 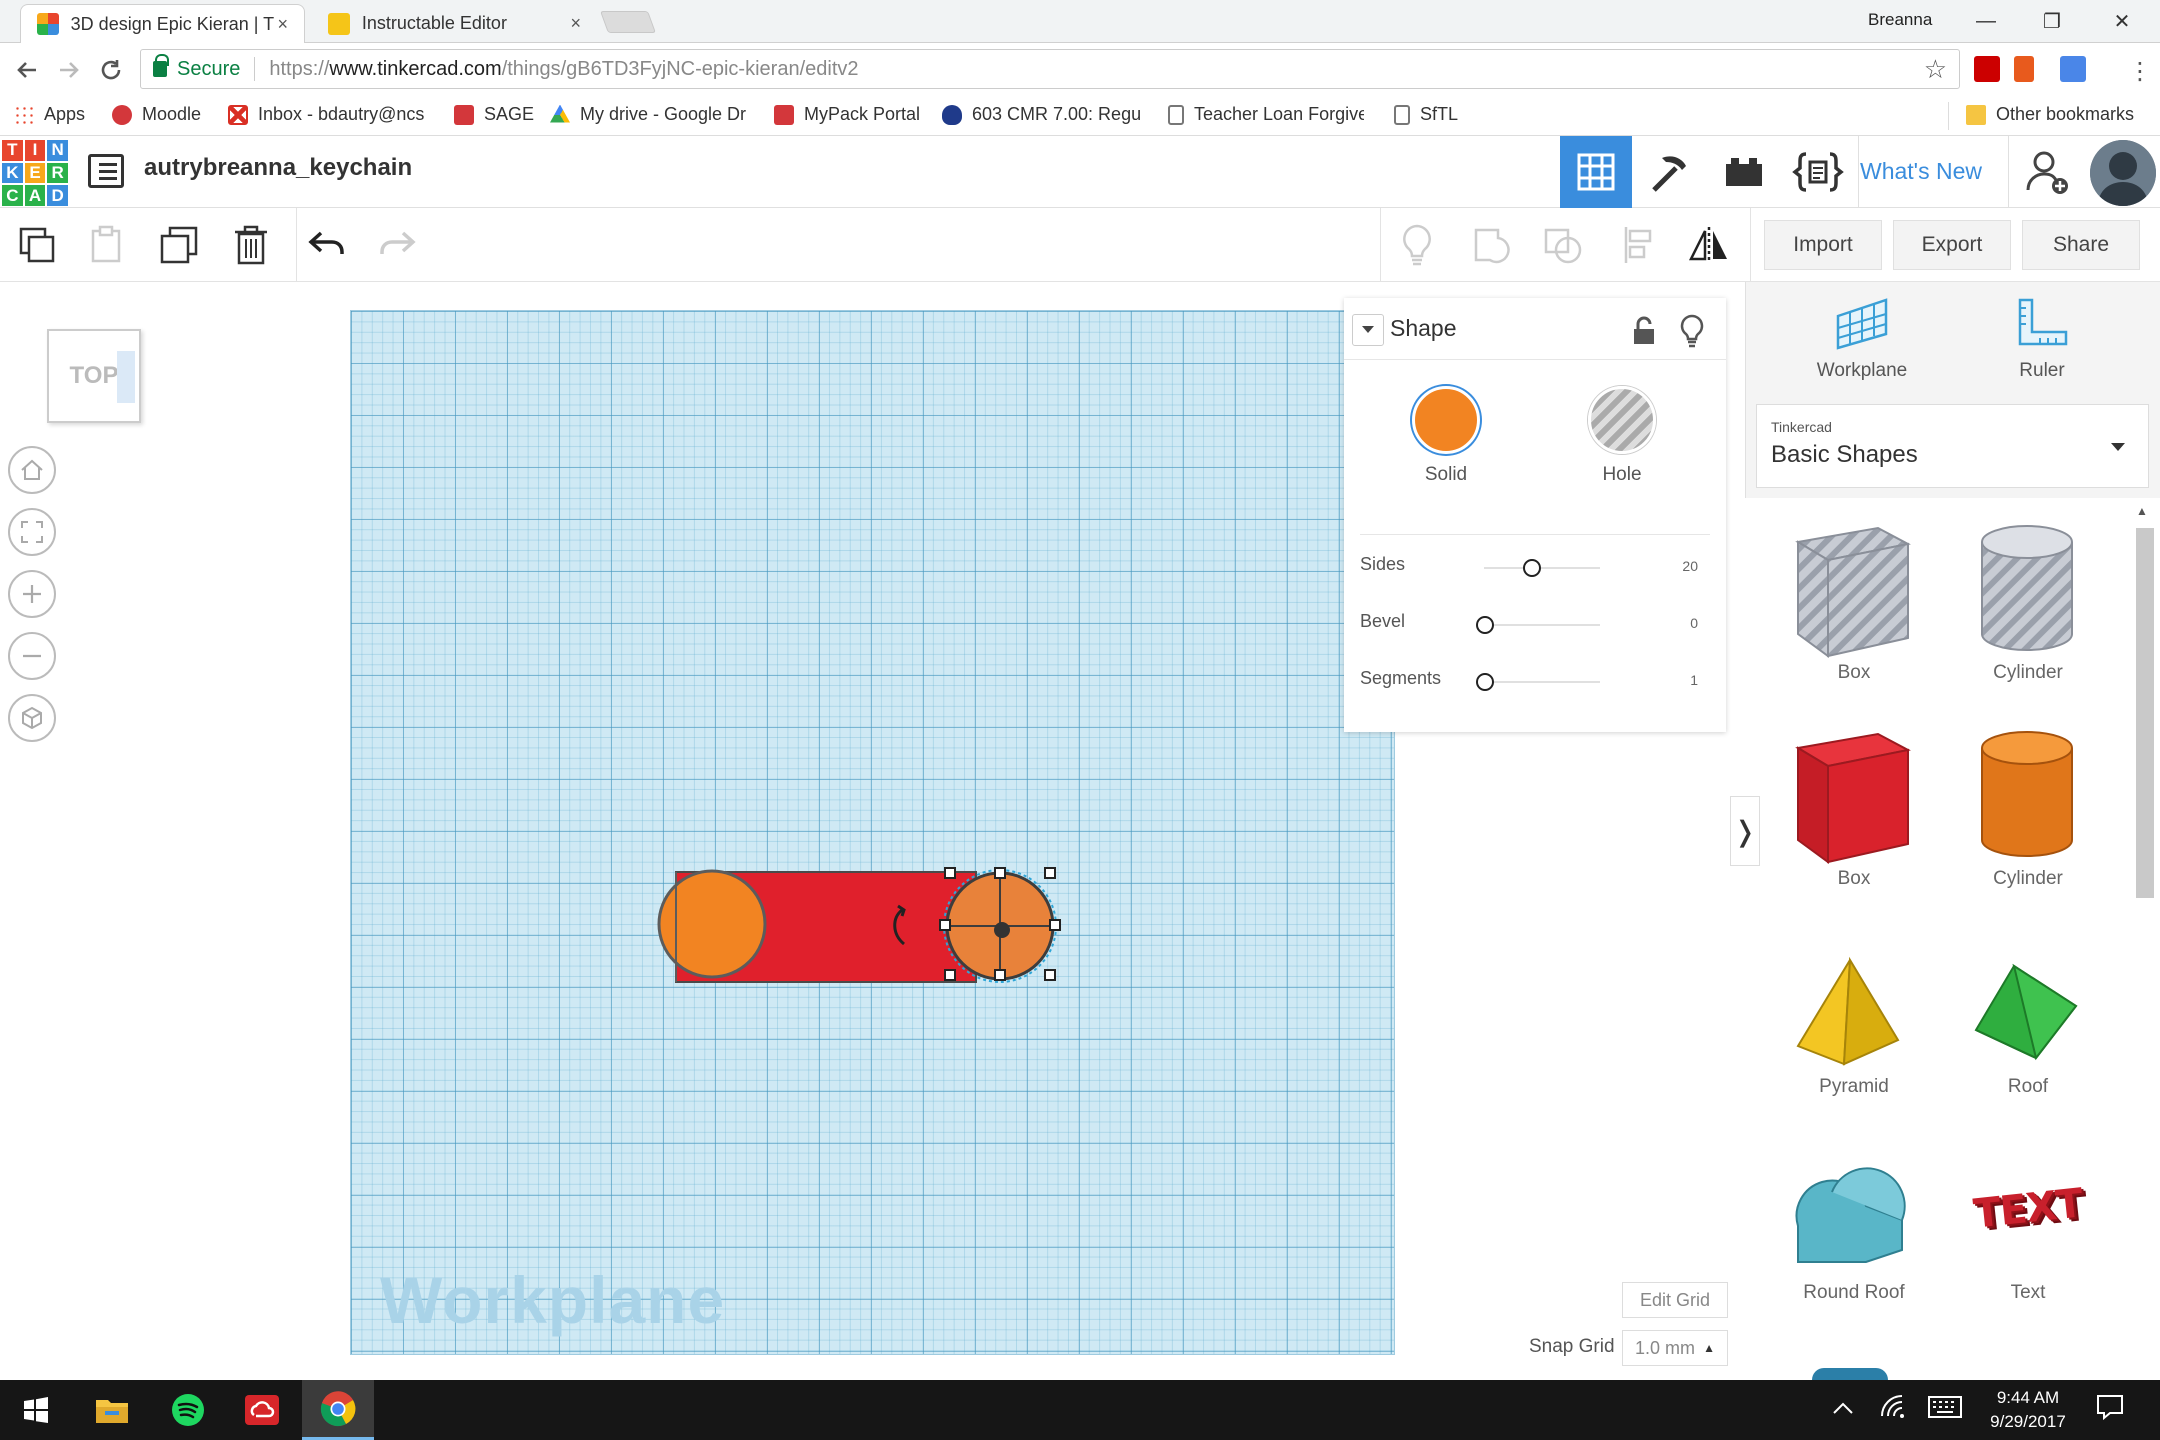 I want to click on chrome-profile-name: Breanna, so click(x=1900, y=20).